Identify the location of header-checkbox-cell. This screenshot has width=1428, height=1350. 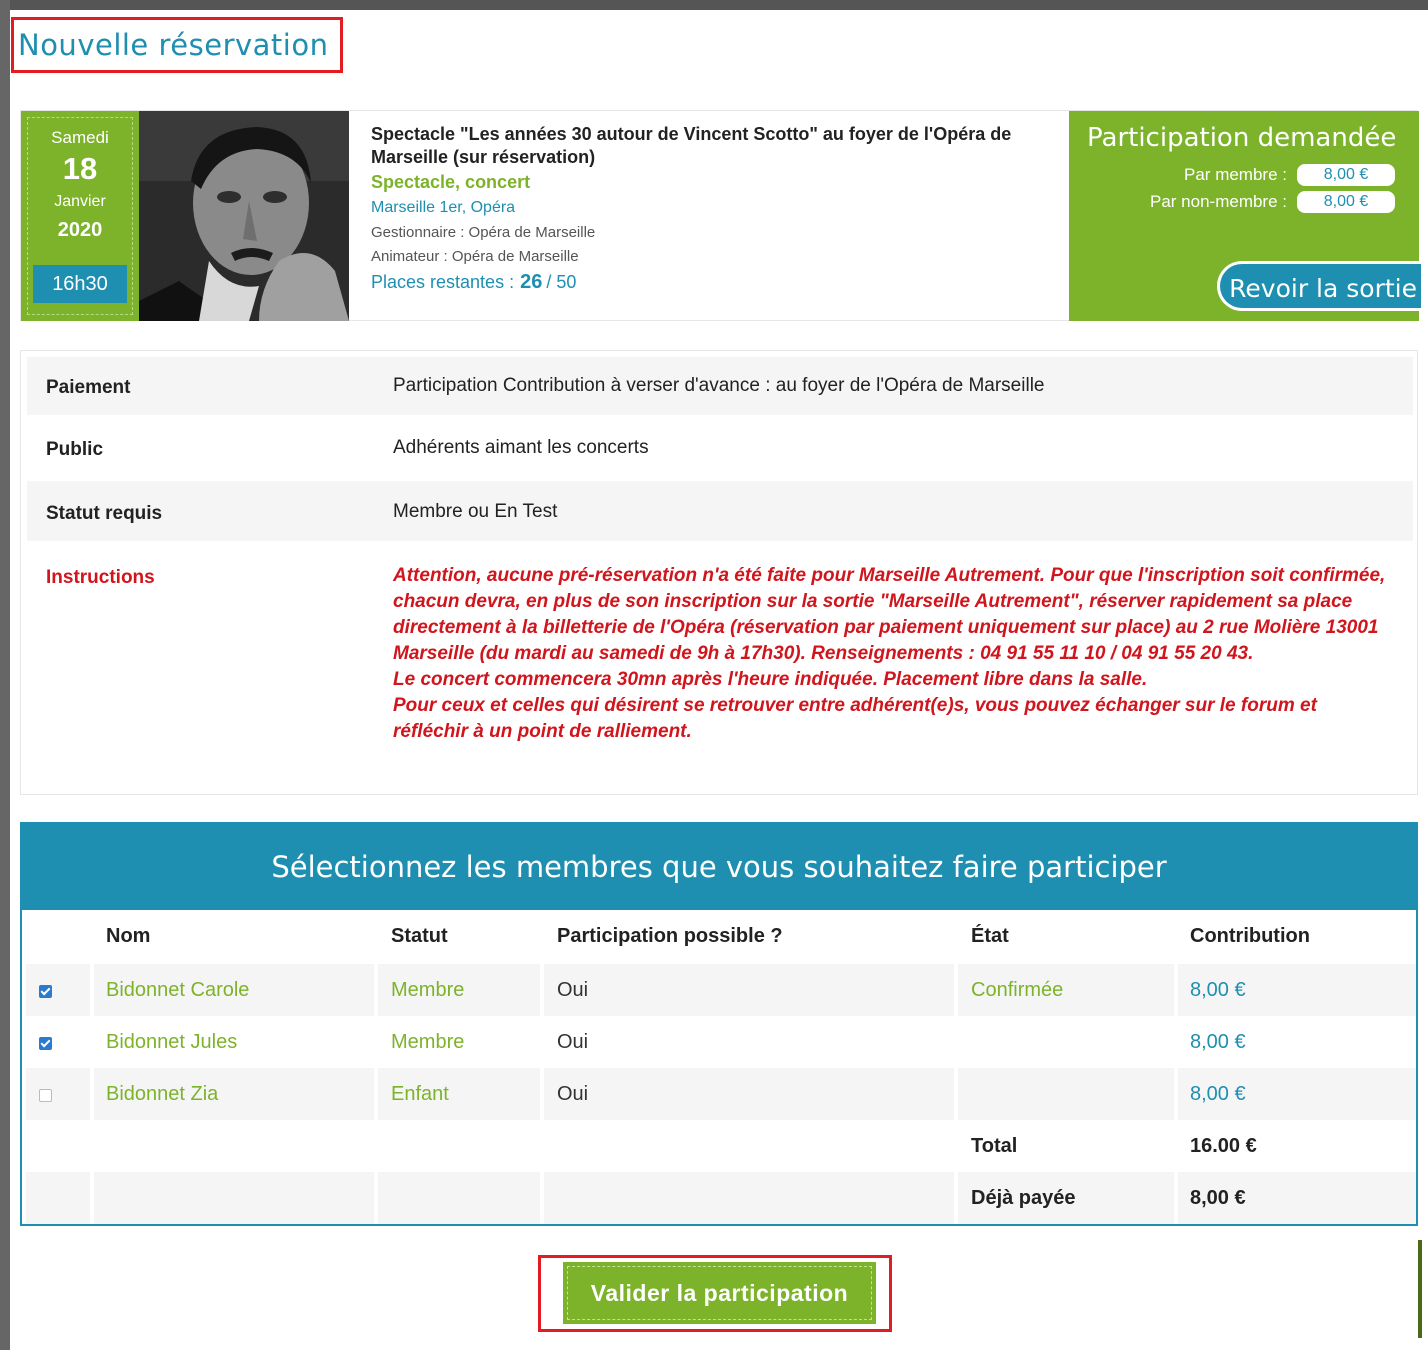
(58, 936).